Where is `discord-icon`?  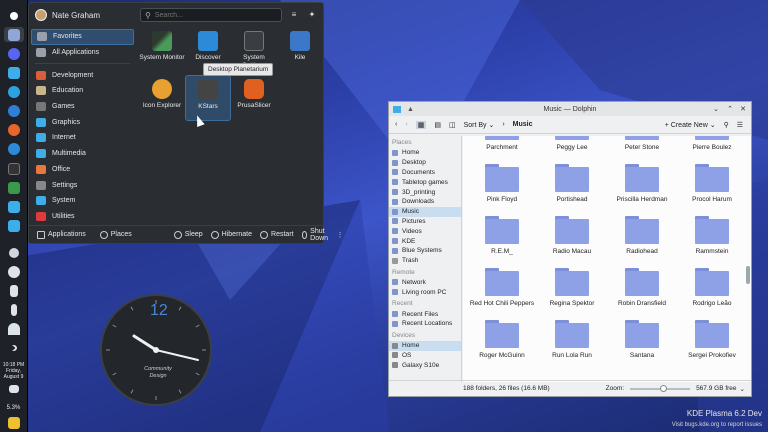 discord-icon is located at coordinates (14, 53).